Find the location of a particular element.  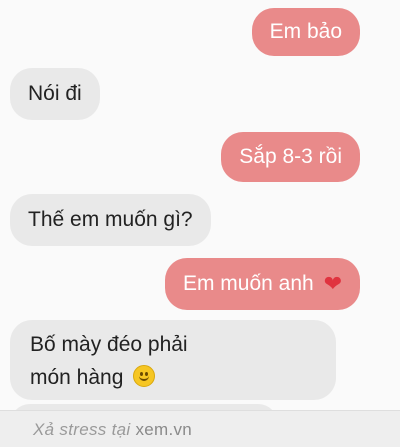

sent-message: Sắp 8-3 rồi is located at coordinates (290, 157).